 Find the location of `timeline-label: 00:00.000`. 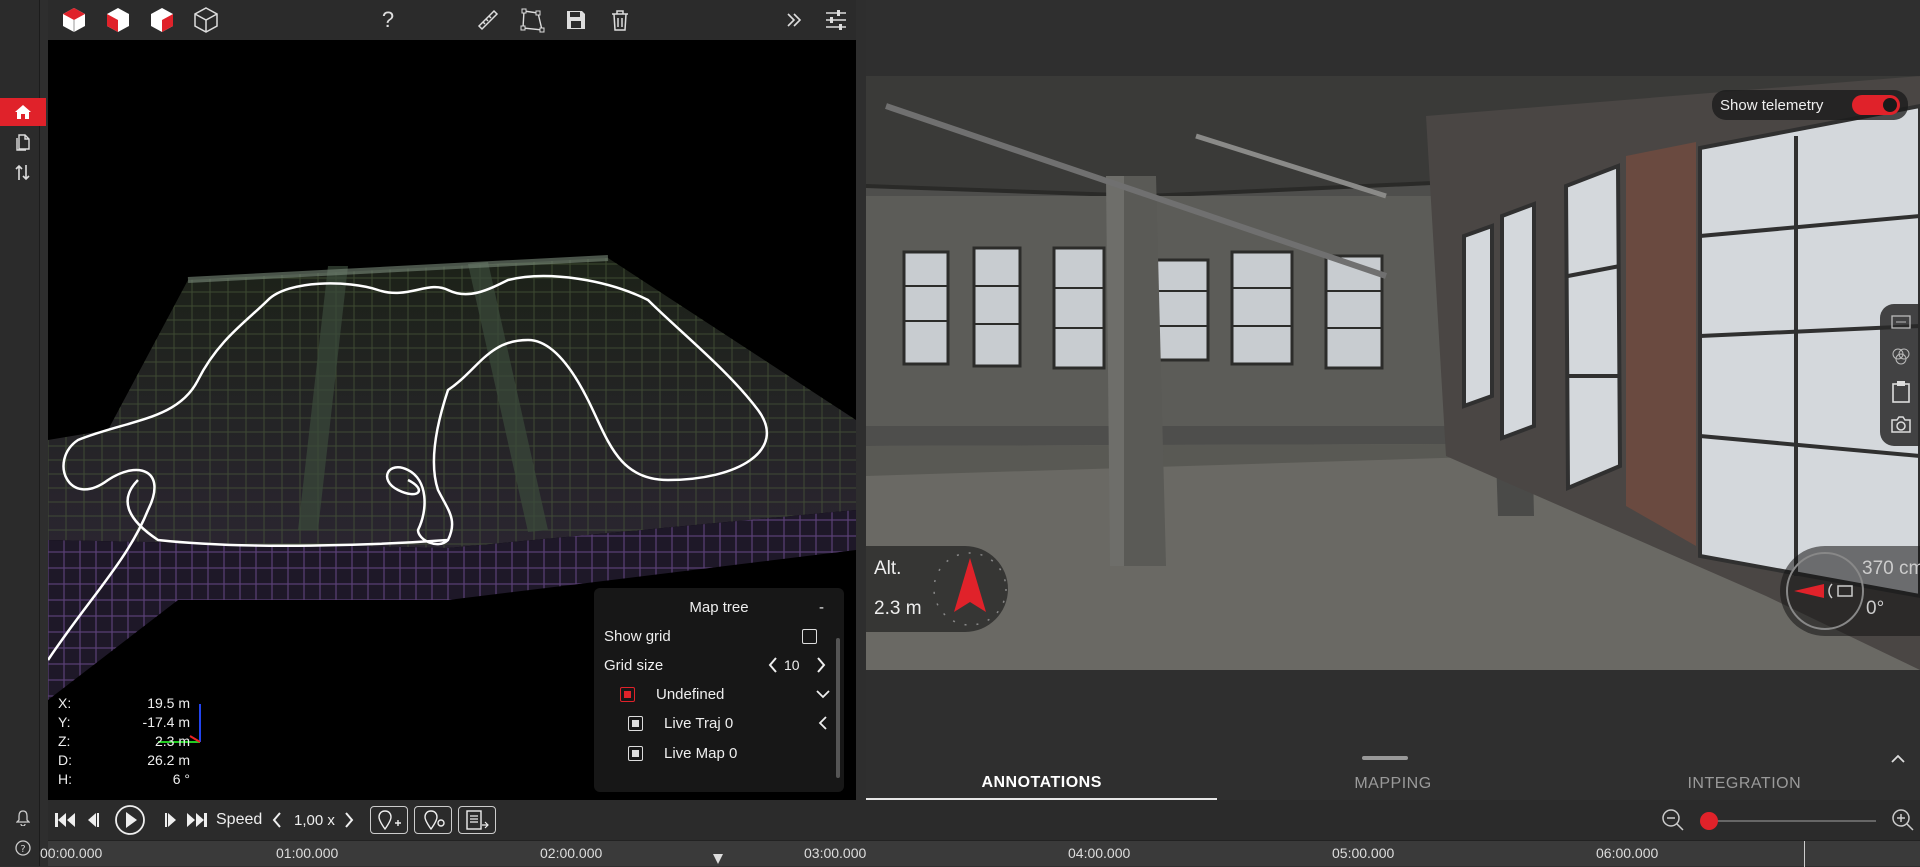

timeline-label: 00:00.000 is located at coordinates (71, 853).